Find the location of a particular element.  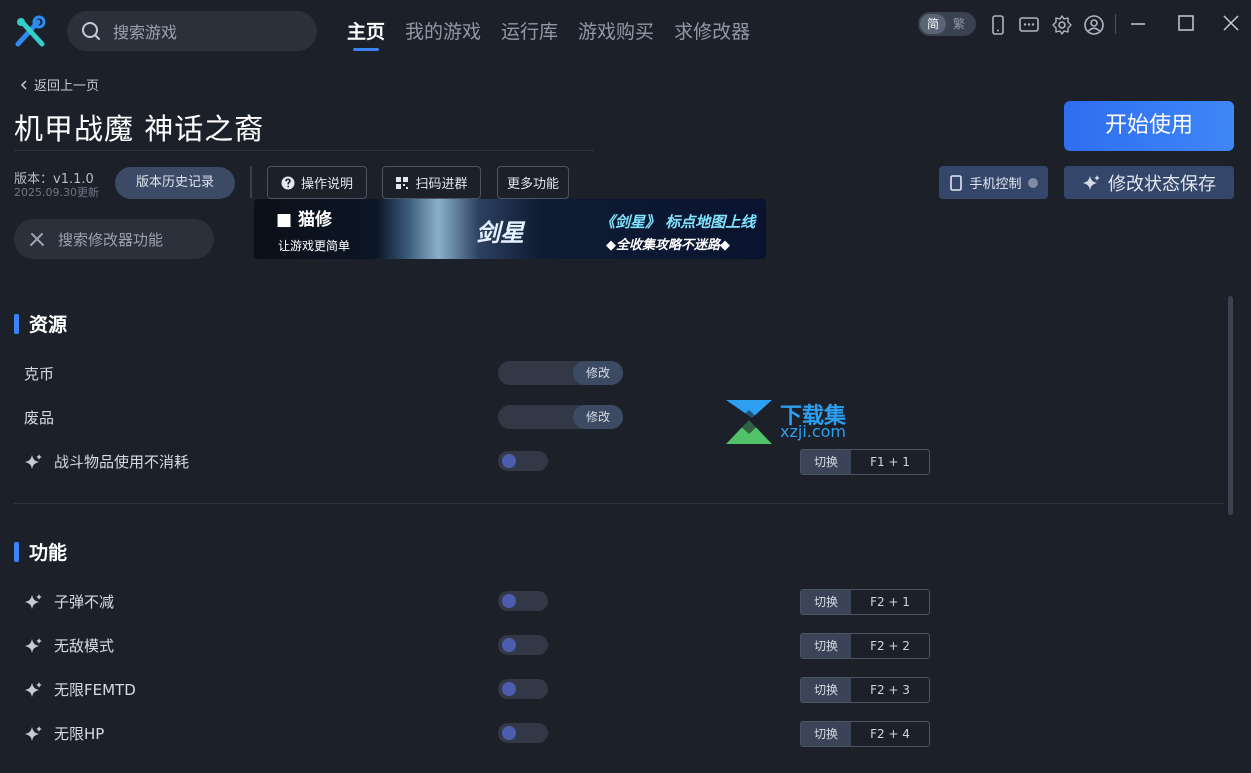

settings-gear-icon is located at coordinates (1062, 25).